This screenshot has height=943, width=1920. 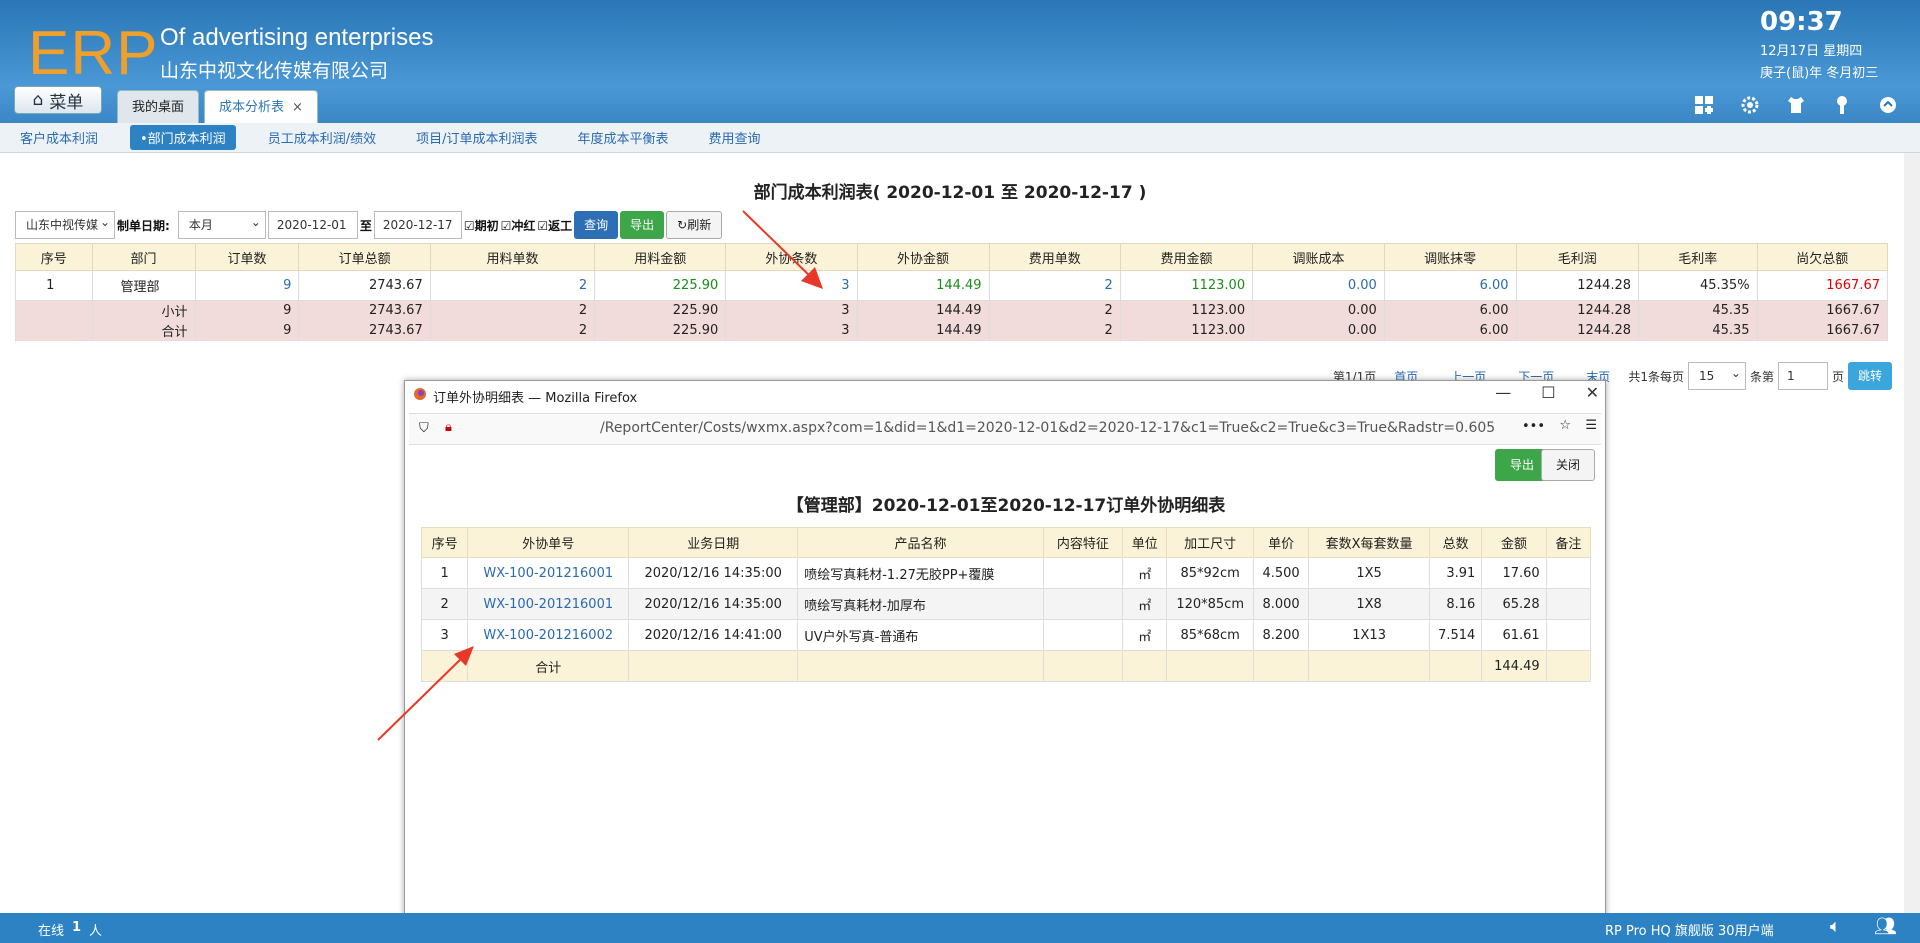 What do you see at coordinates (1761, 376) in the screenshot?
I see `page-label: 条第` at bounding box center [1761, 376].